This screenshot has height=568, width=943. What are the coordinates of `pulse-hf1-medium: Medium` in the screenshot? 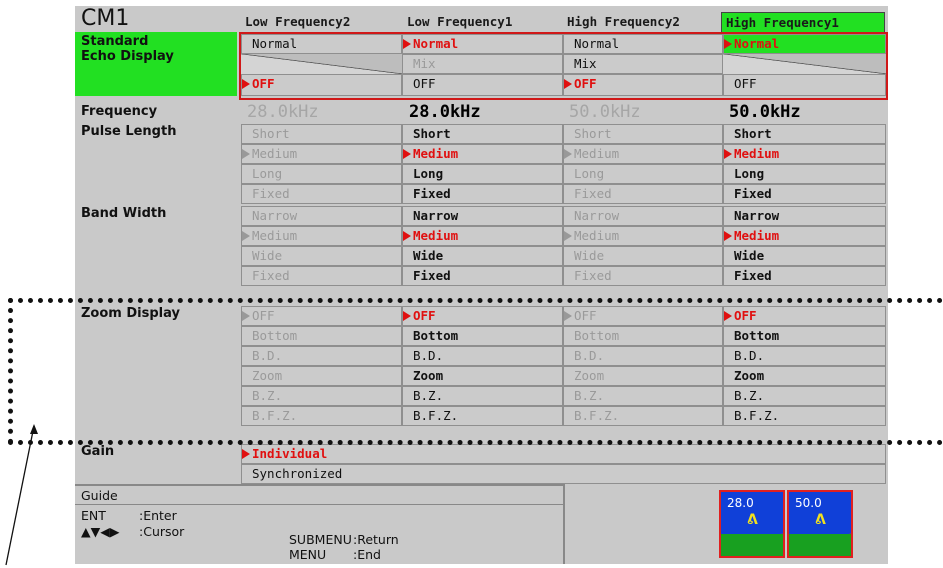 It's located at (804, 154).